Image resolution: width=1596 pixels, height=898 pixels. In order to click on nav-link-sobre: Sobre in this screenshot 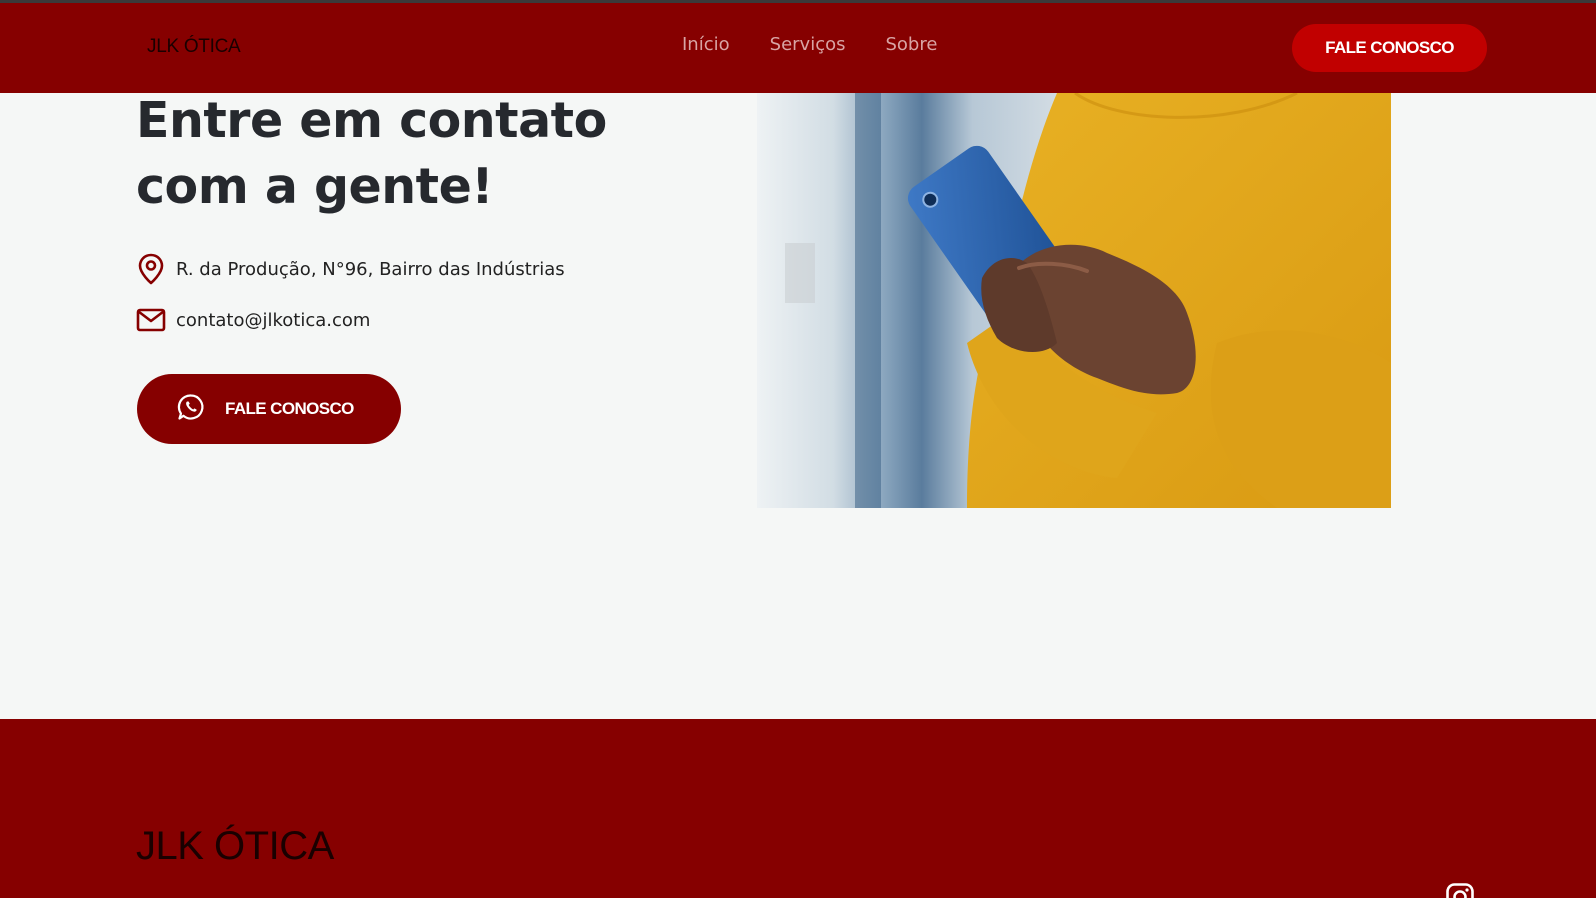, I will do `click(911, 44)`.